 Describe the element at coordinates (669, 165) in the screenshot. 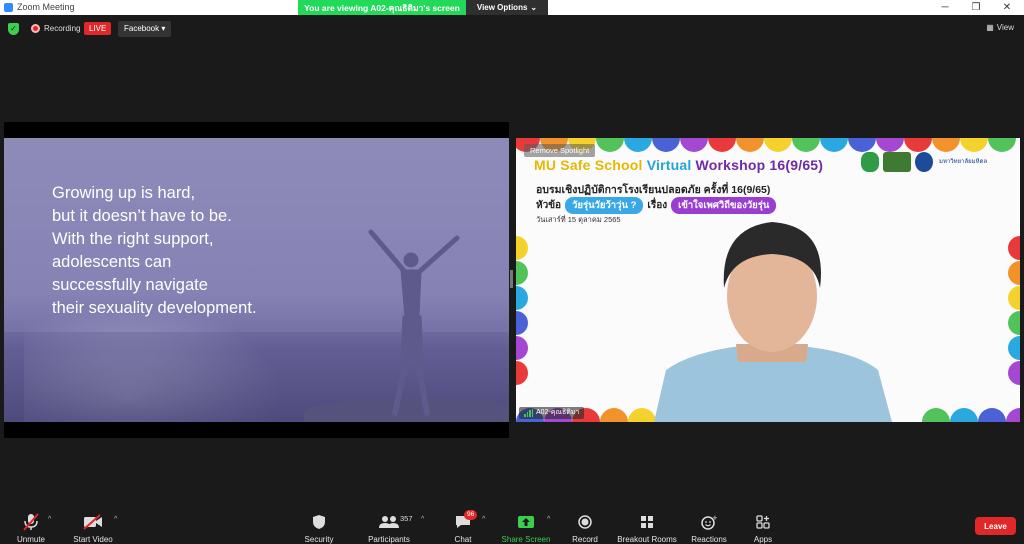

I see `workshop-title-virtual: Virtual` at that location.